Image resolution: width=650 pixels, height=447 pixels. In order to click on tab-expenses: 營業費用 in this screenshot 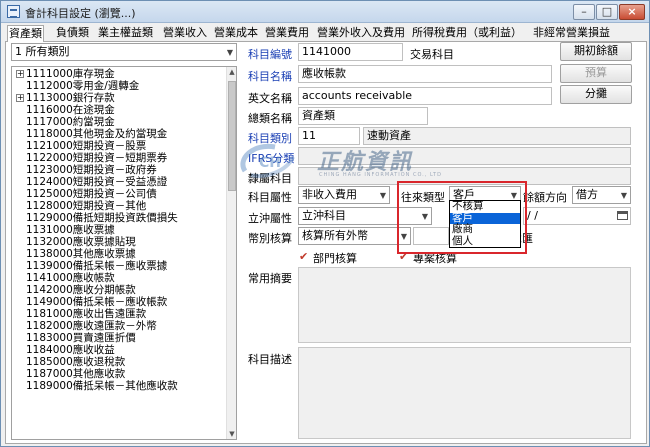, I will do `click(287, 33)`.